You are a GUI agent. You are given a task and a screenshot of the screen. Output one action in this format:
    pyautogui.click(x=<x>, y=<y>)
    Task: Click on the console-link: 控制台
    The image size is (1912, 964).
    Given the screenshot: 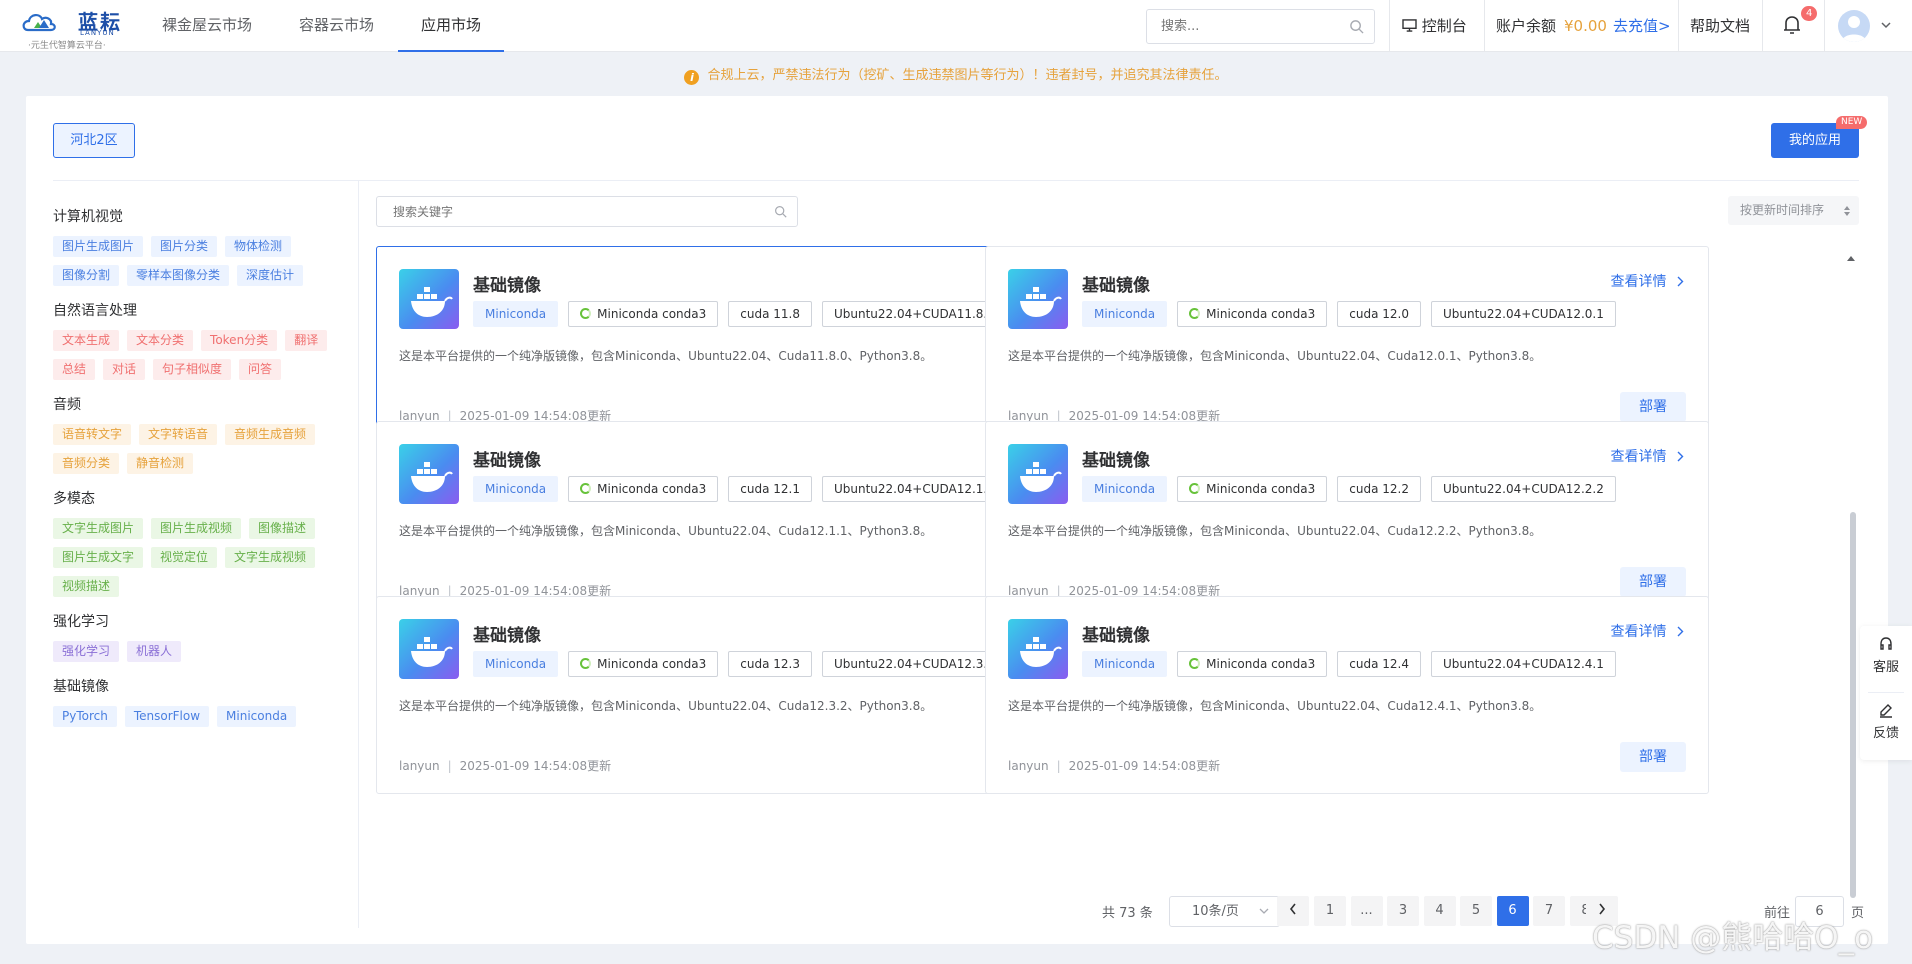 What is the action you would take?
    pyautogui.click(x=1434, y=26)
    